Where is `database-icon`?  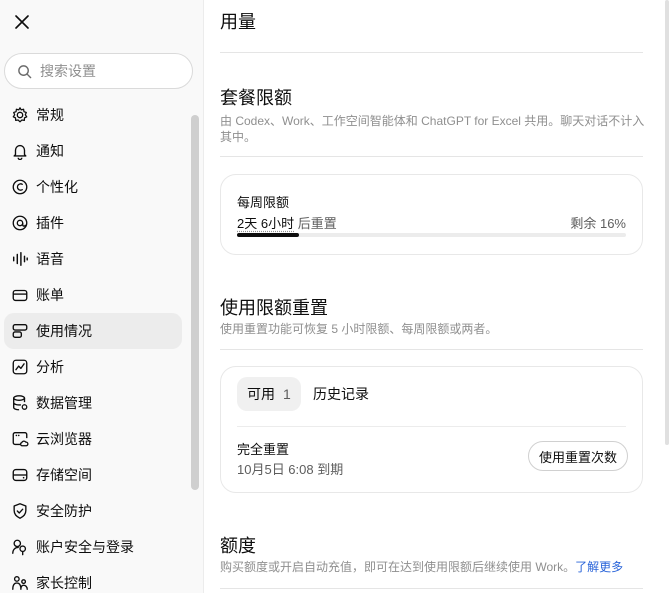
database-icon is located at coordinates (20, 403).